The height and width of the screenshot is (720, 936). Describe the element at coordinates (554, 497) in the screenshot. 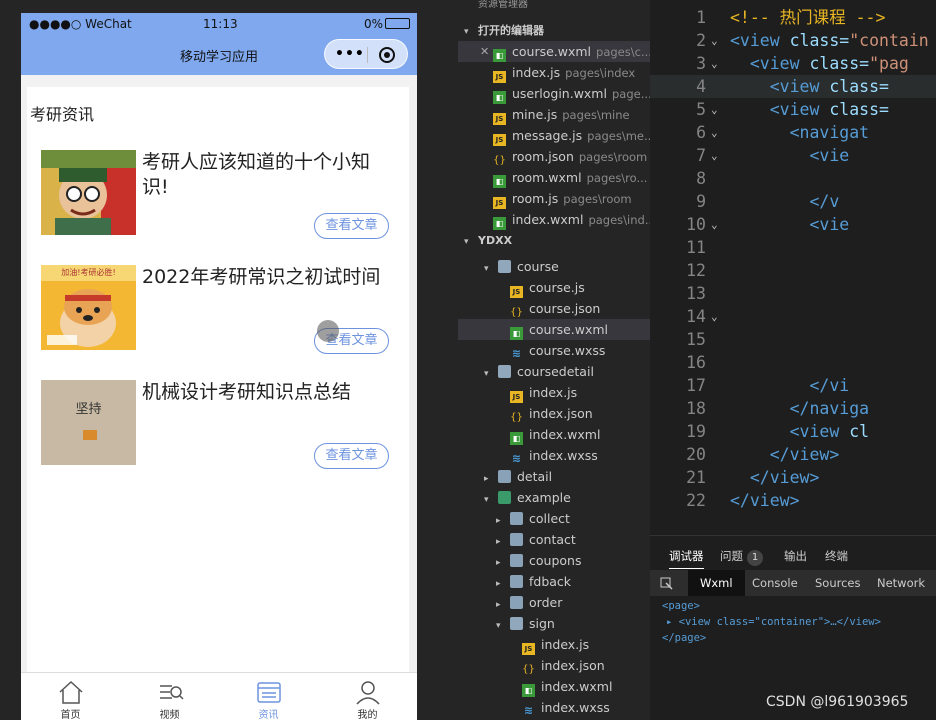

I see `tree-folder: ▾ example` at that location.